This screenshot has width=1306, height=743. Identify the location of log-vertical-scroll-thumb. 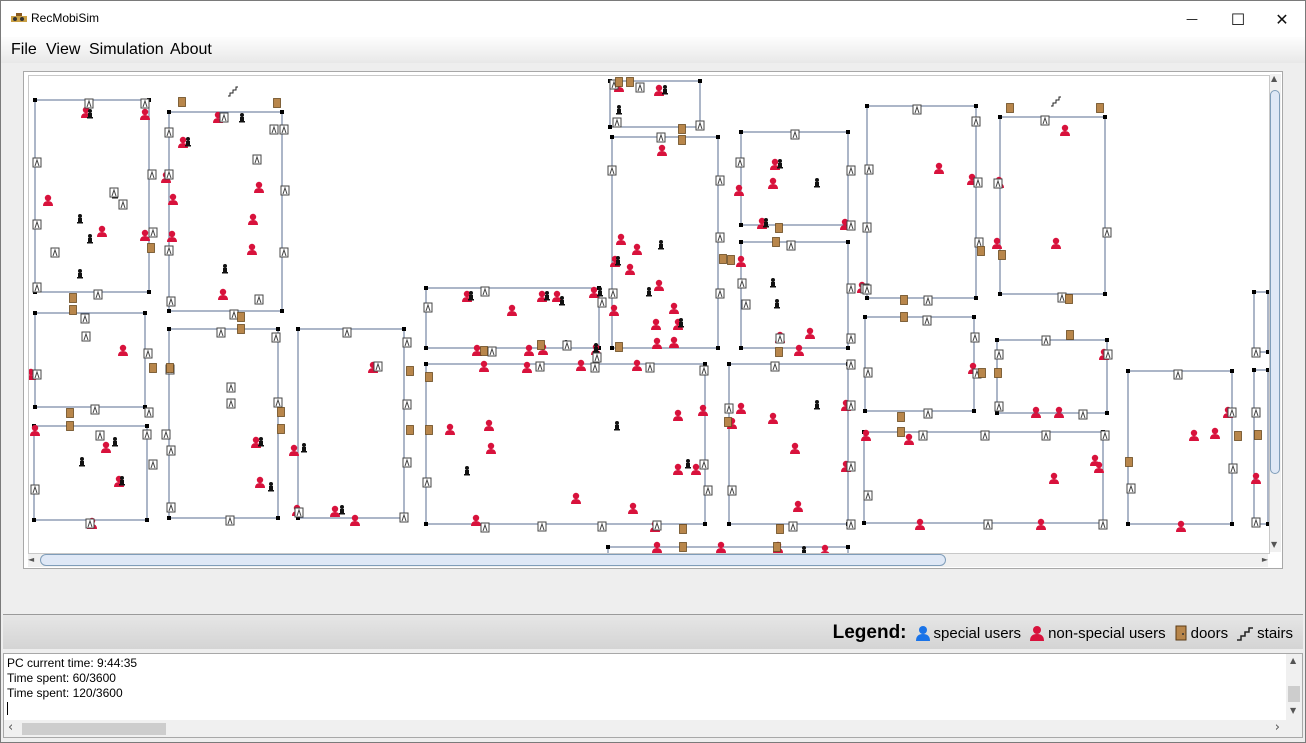
(1294, 694).